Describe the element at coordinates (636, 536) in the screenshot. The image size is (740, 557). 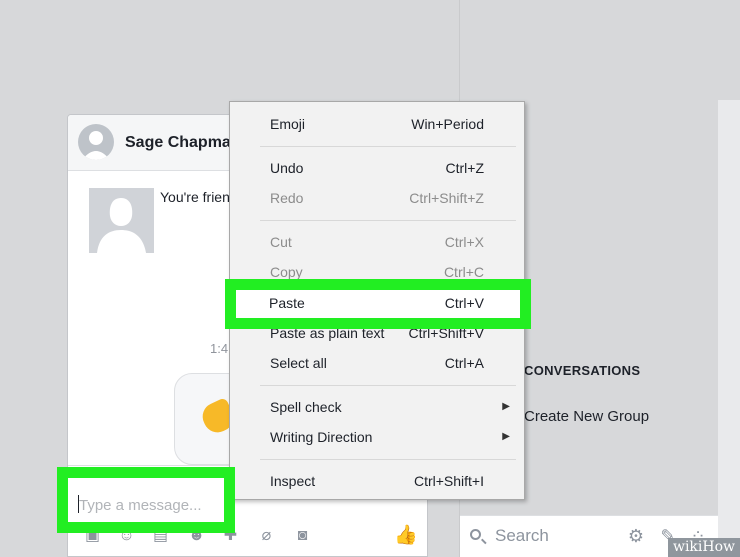
I see `gear-icon: ⚙` at that location.